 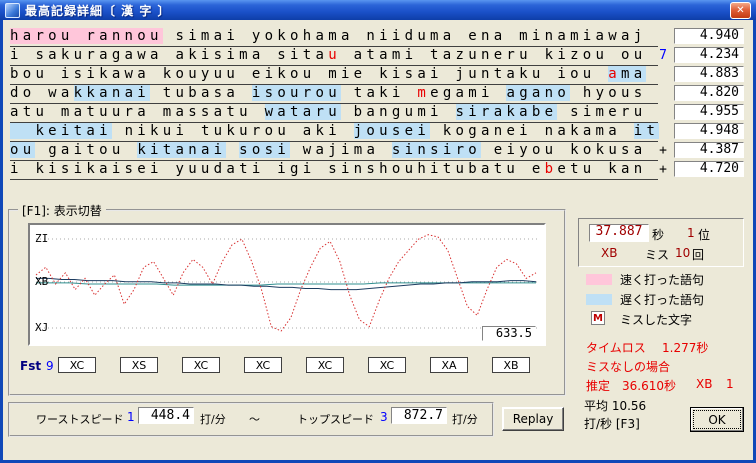 What do you see at coordinates (296, 93) in the screenshot?
I see `slow-word: isourou` at bounding box center [296, 93].